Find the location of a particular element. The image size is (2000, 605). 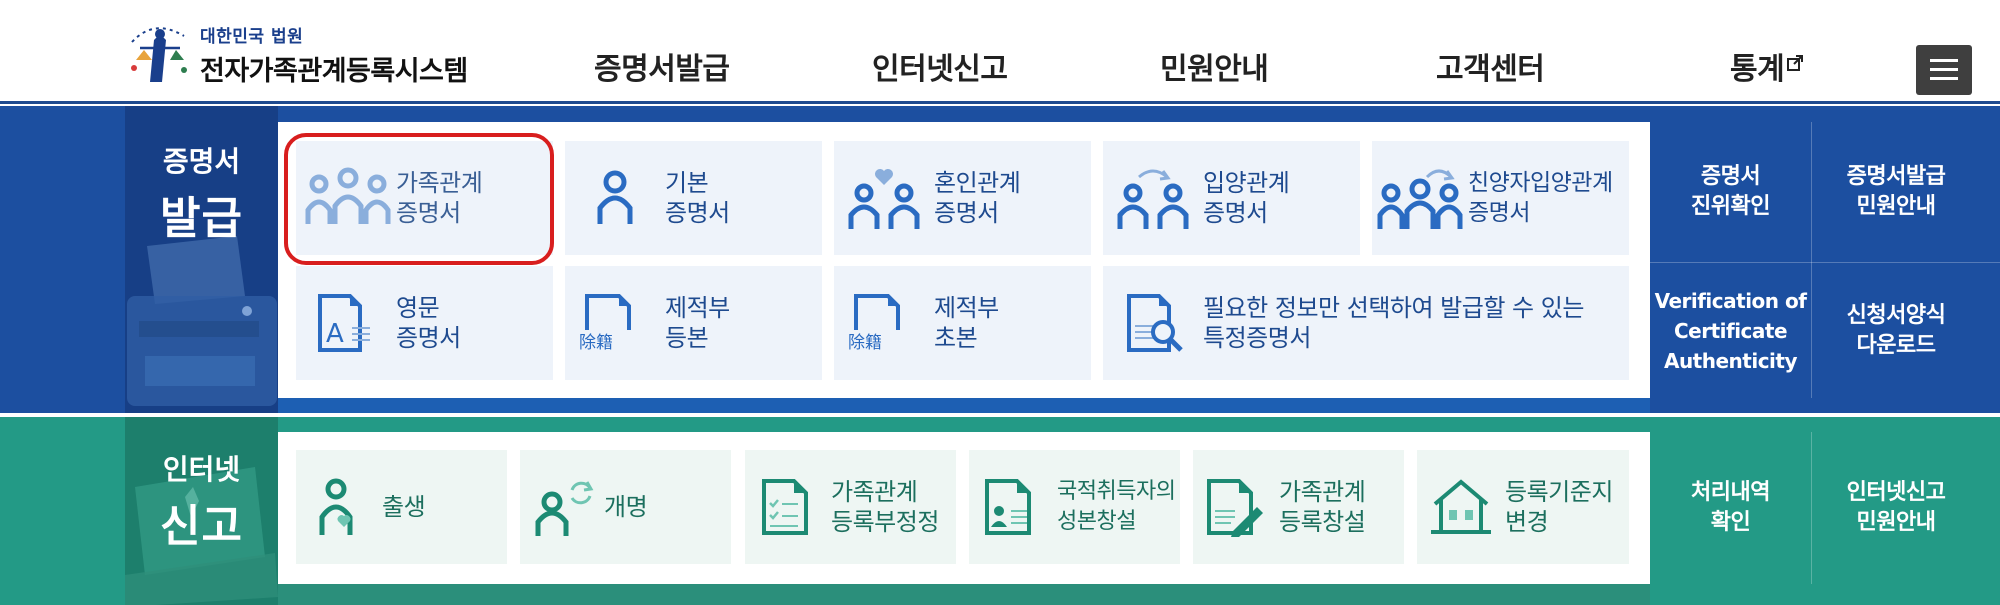

tile-label-line2: 성본창설 is located at coordinates (1096, 521).